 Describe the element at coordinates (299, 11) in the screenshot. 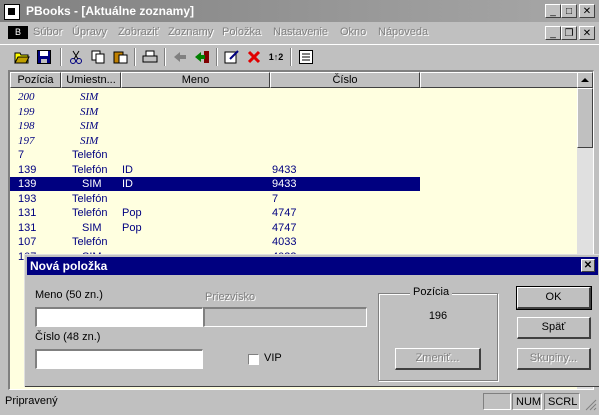

I see `title-bar: PBooks - [Aktuálne zoznamy] _ □ ✕` at that location.